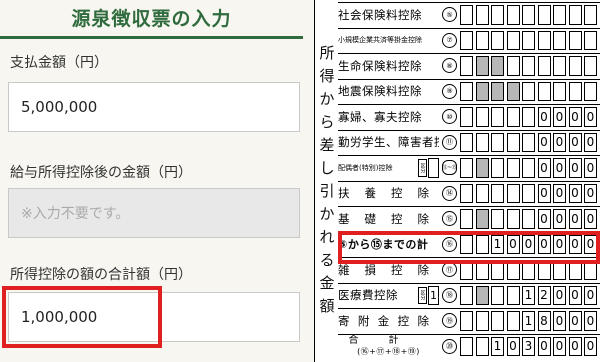  I want to click on row-label: 社会保険料控除, so click(388, 15).